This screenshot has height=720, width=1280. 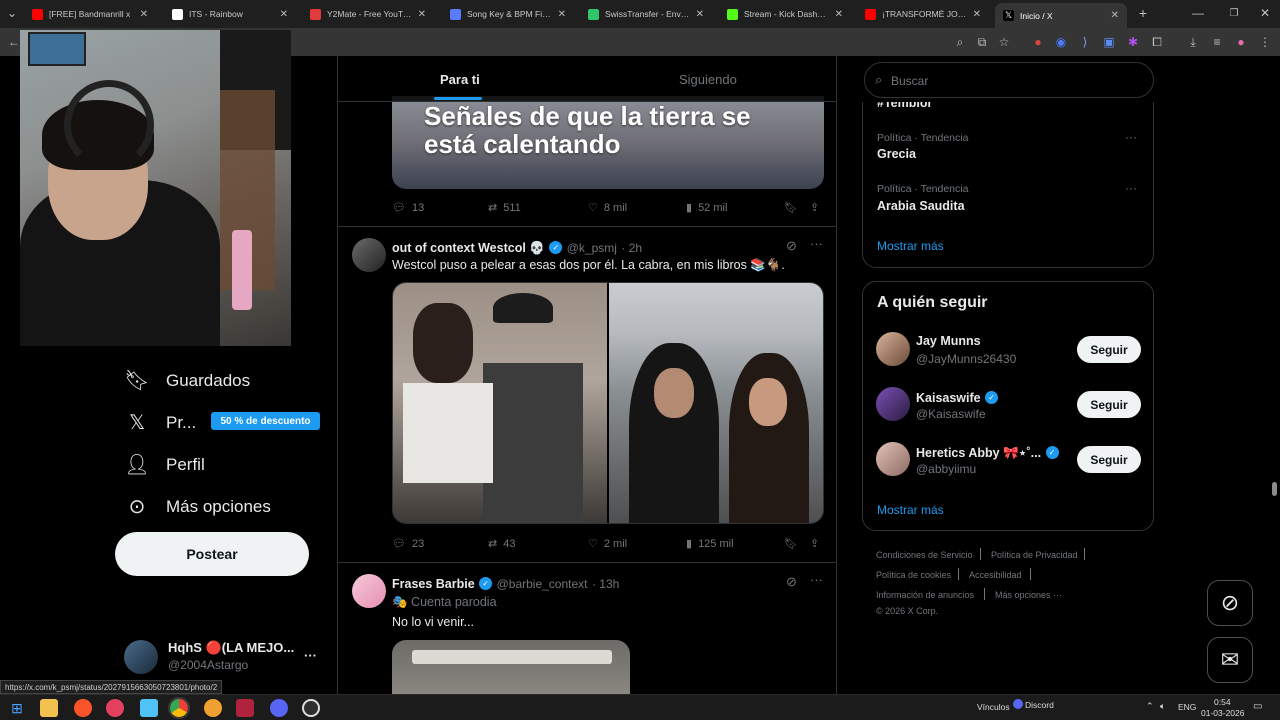 What do you see at coordinates (433, 584) in the screenshot?
I see `tweet-author-name: Frases Barbie` at bounding box center [433, 584].